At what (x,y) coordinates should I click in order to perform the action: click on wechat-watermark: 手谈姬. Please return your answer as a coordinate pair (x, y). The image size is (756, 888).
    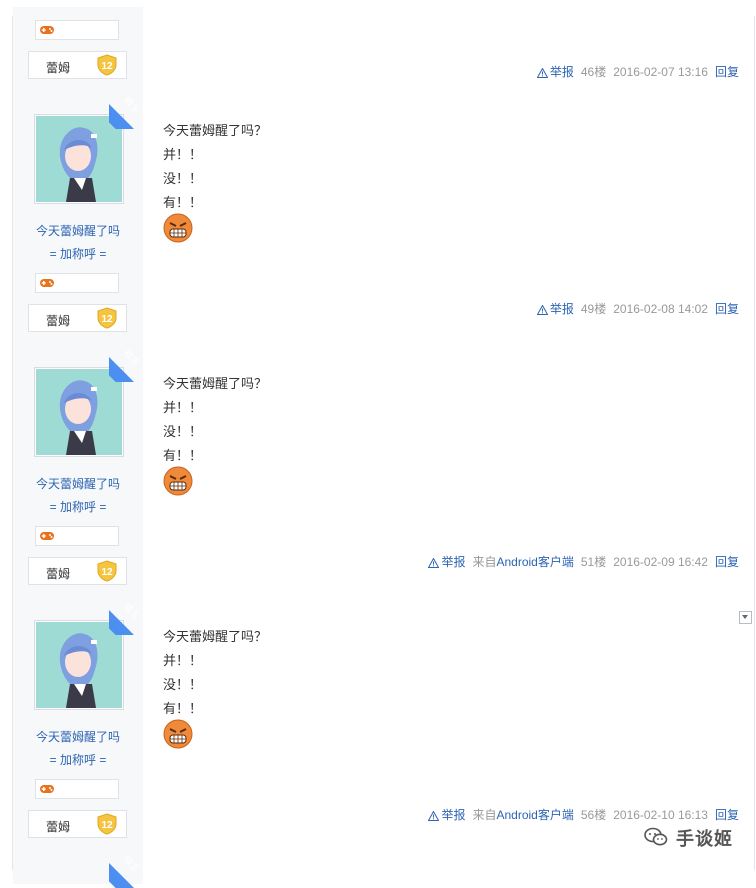
    Looking at the image, I should click on (694, 837).